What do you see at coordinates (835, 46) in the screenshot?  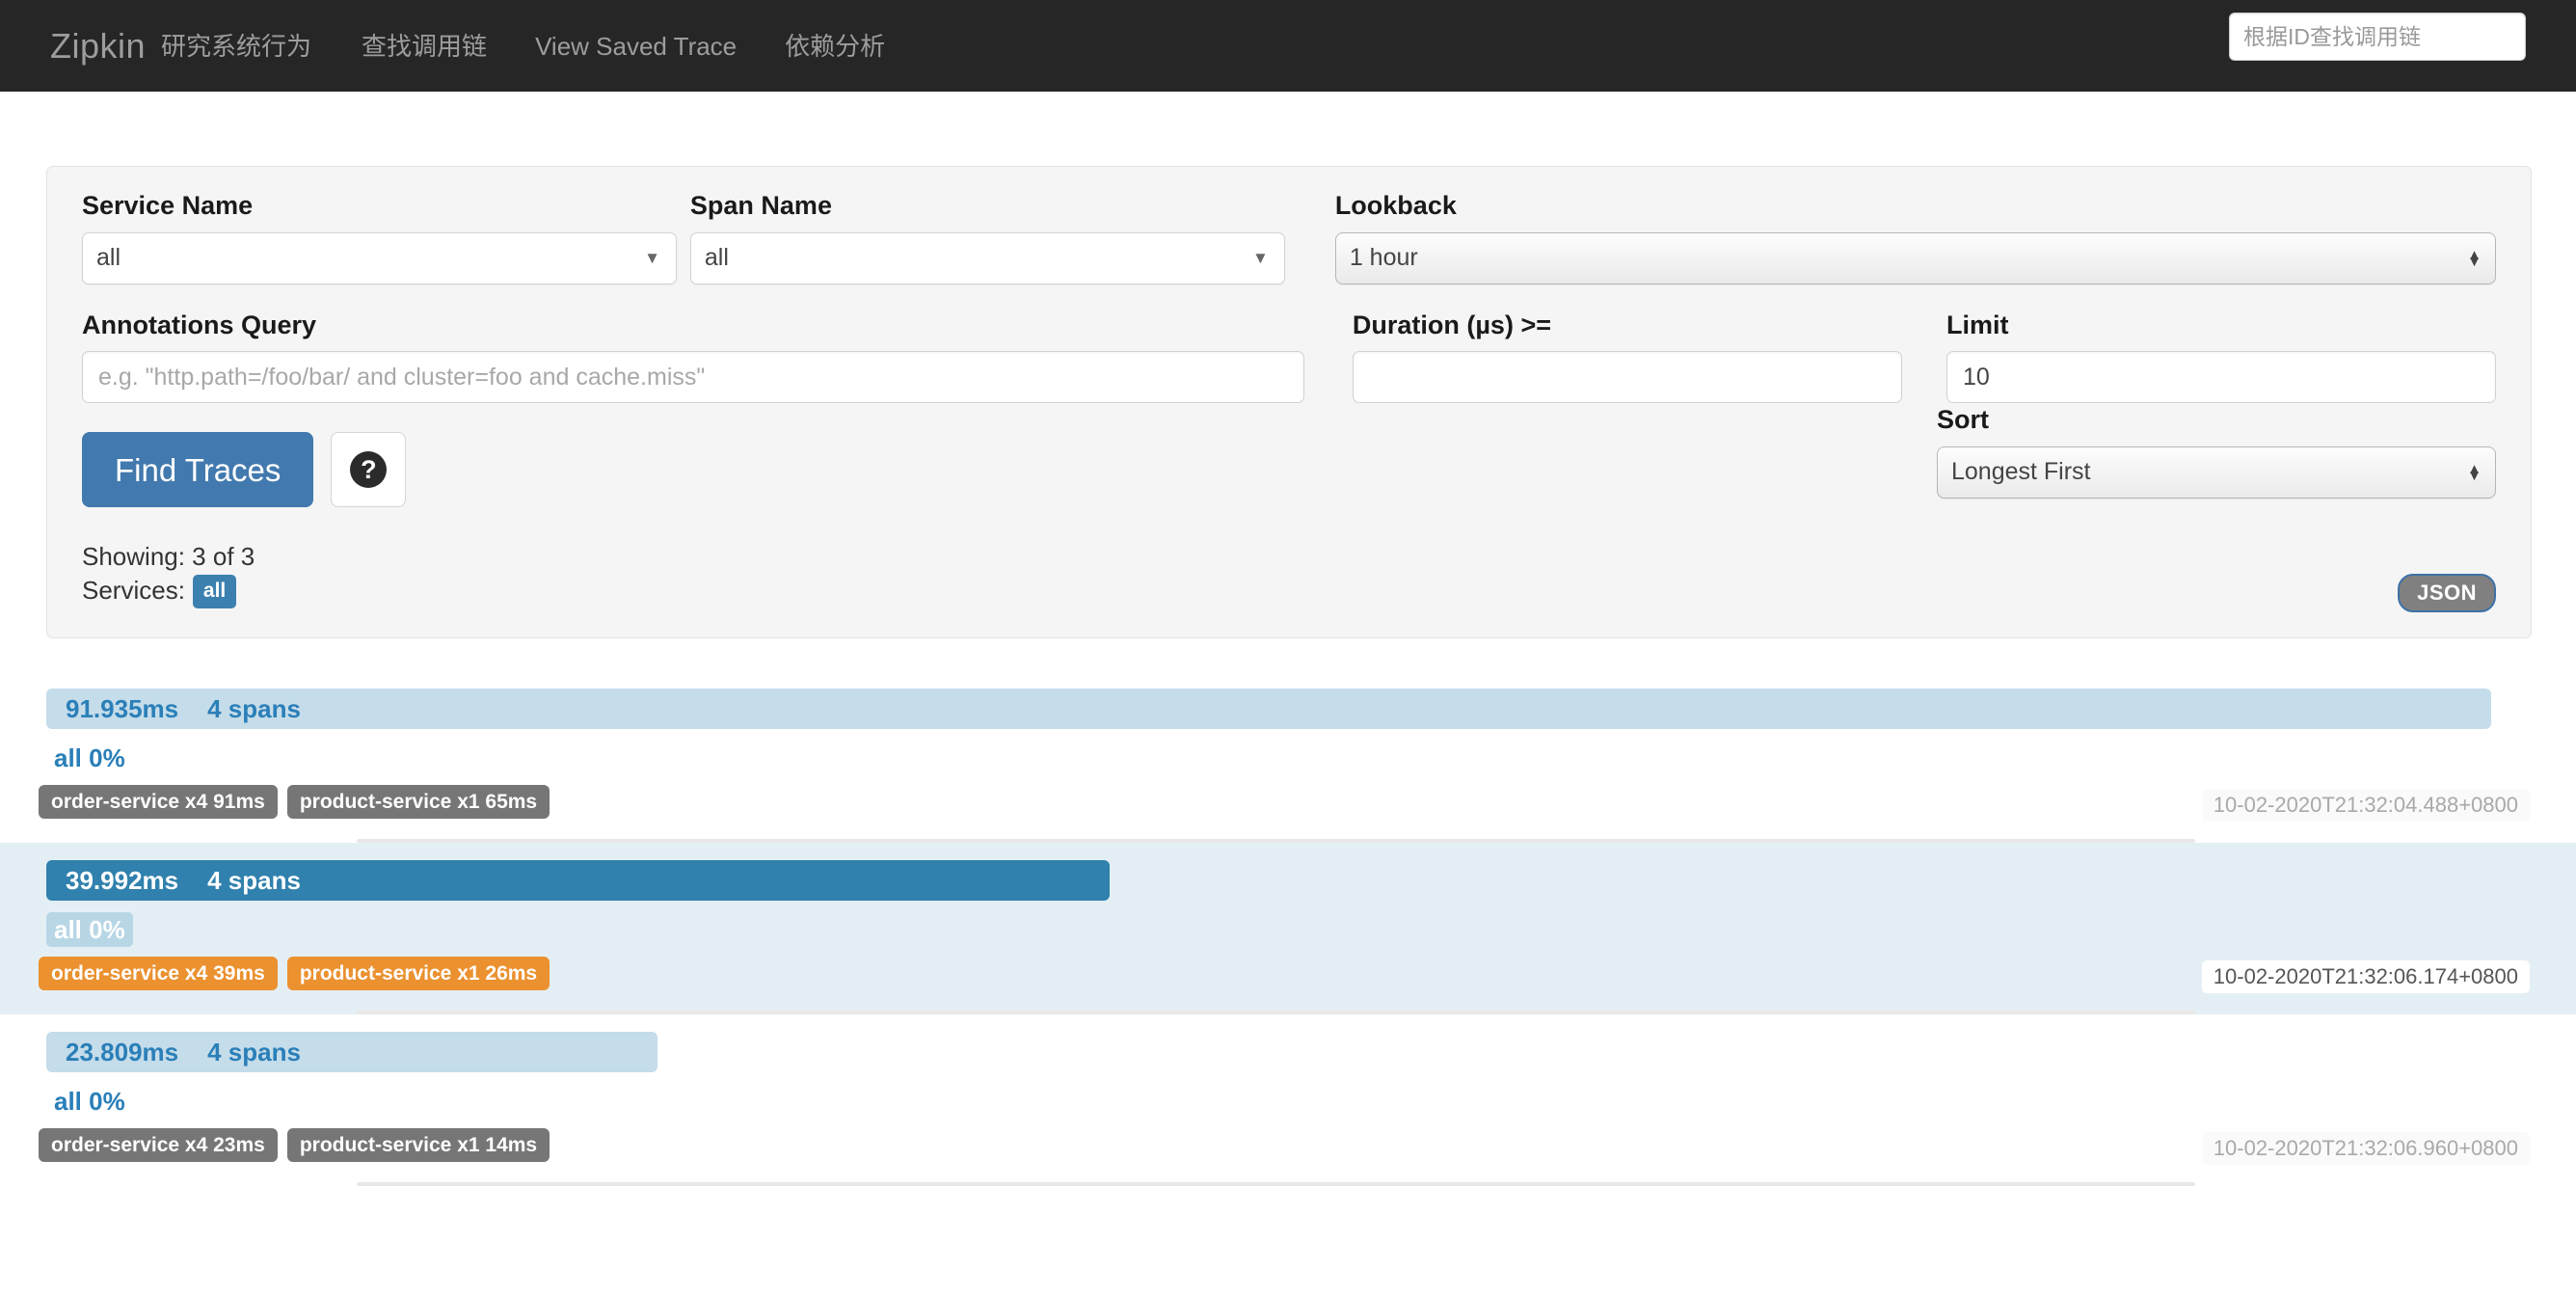 I see `nav-link-dependencies: 依赖分析` at bounding box center [835, 46].